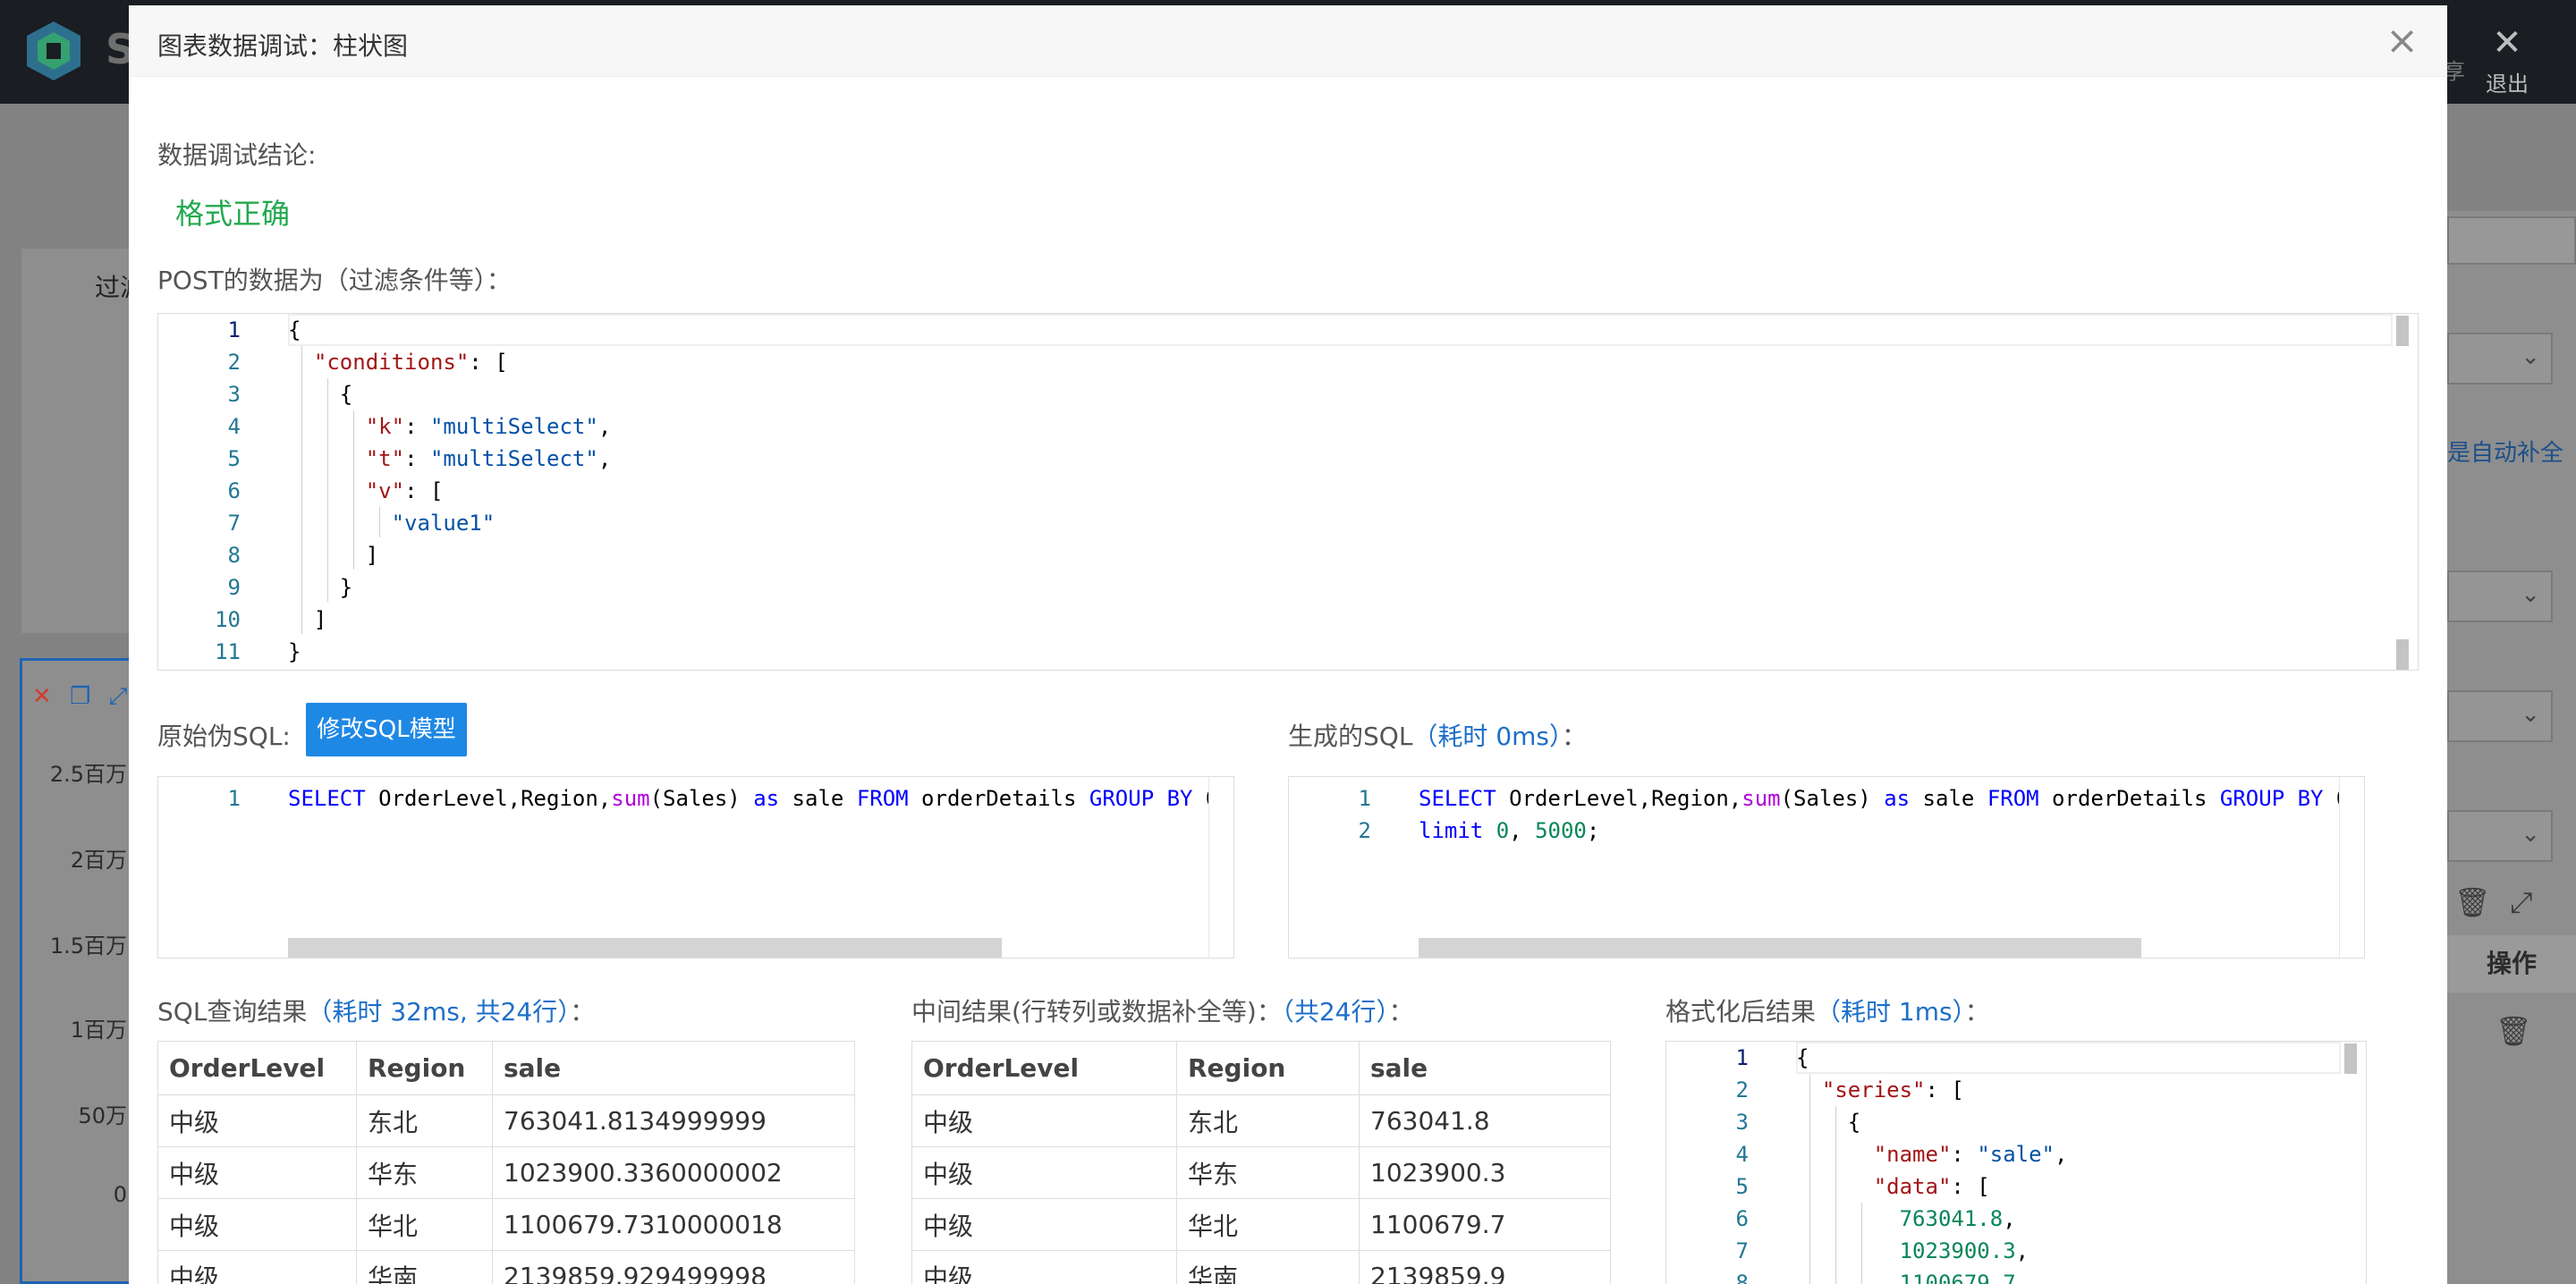 Image resolution: width=2576 pixels, height=1284 pixels. I want to click on mid-result-label: 中间结果(行转列或数据补全等)：（共24行）：, so click(1162, 1011).